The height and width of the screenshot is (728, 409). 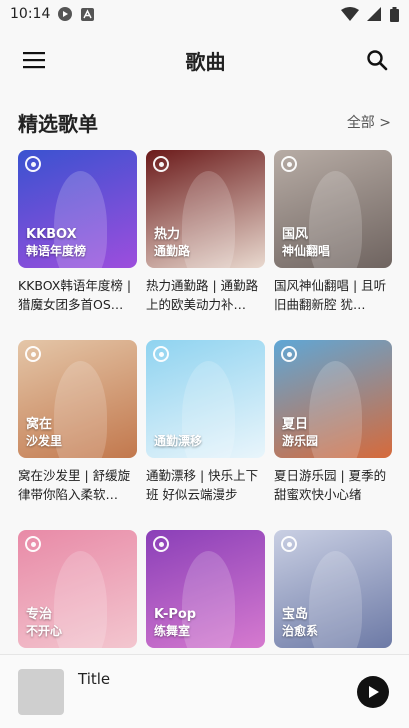 What do you see at coordinates (39, 614) in the screenshot?
I see `cover-label-line1: 专治` at bounding box center [39, 614].